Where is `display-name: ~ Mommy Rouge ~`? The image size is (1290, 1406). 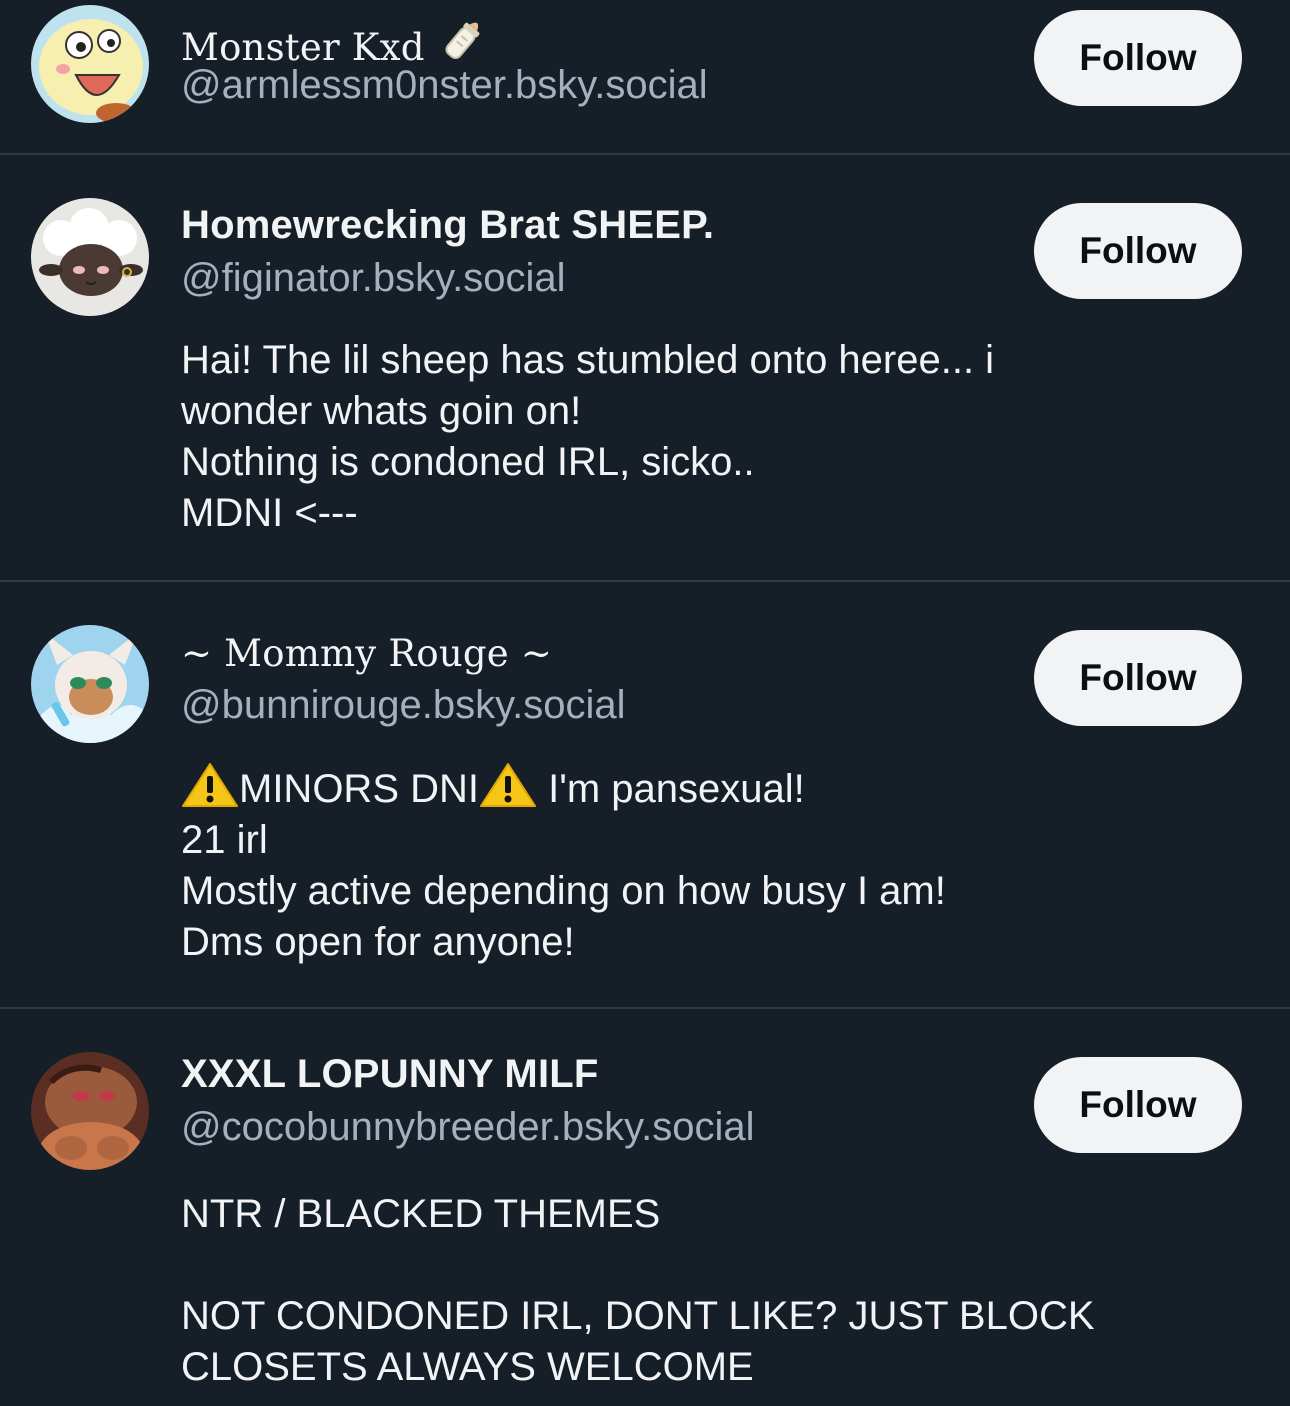 display-name: ~ Mommy Rouge ~ is located at coordinates (366, 653).